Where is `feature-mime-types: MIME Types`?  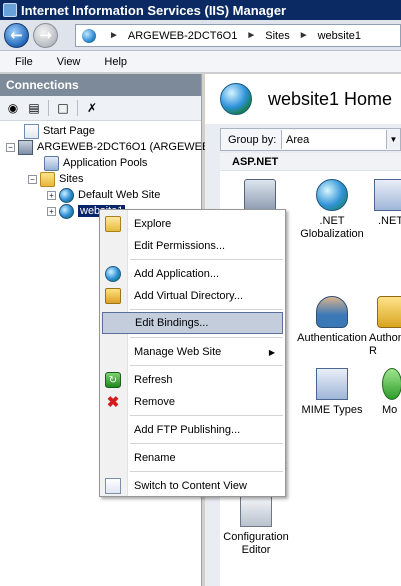
feature-mime-types: MIME Types is located at coordinates (332, 392).